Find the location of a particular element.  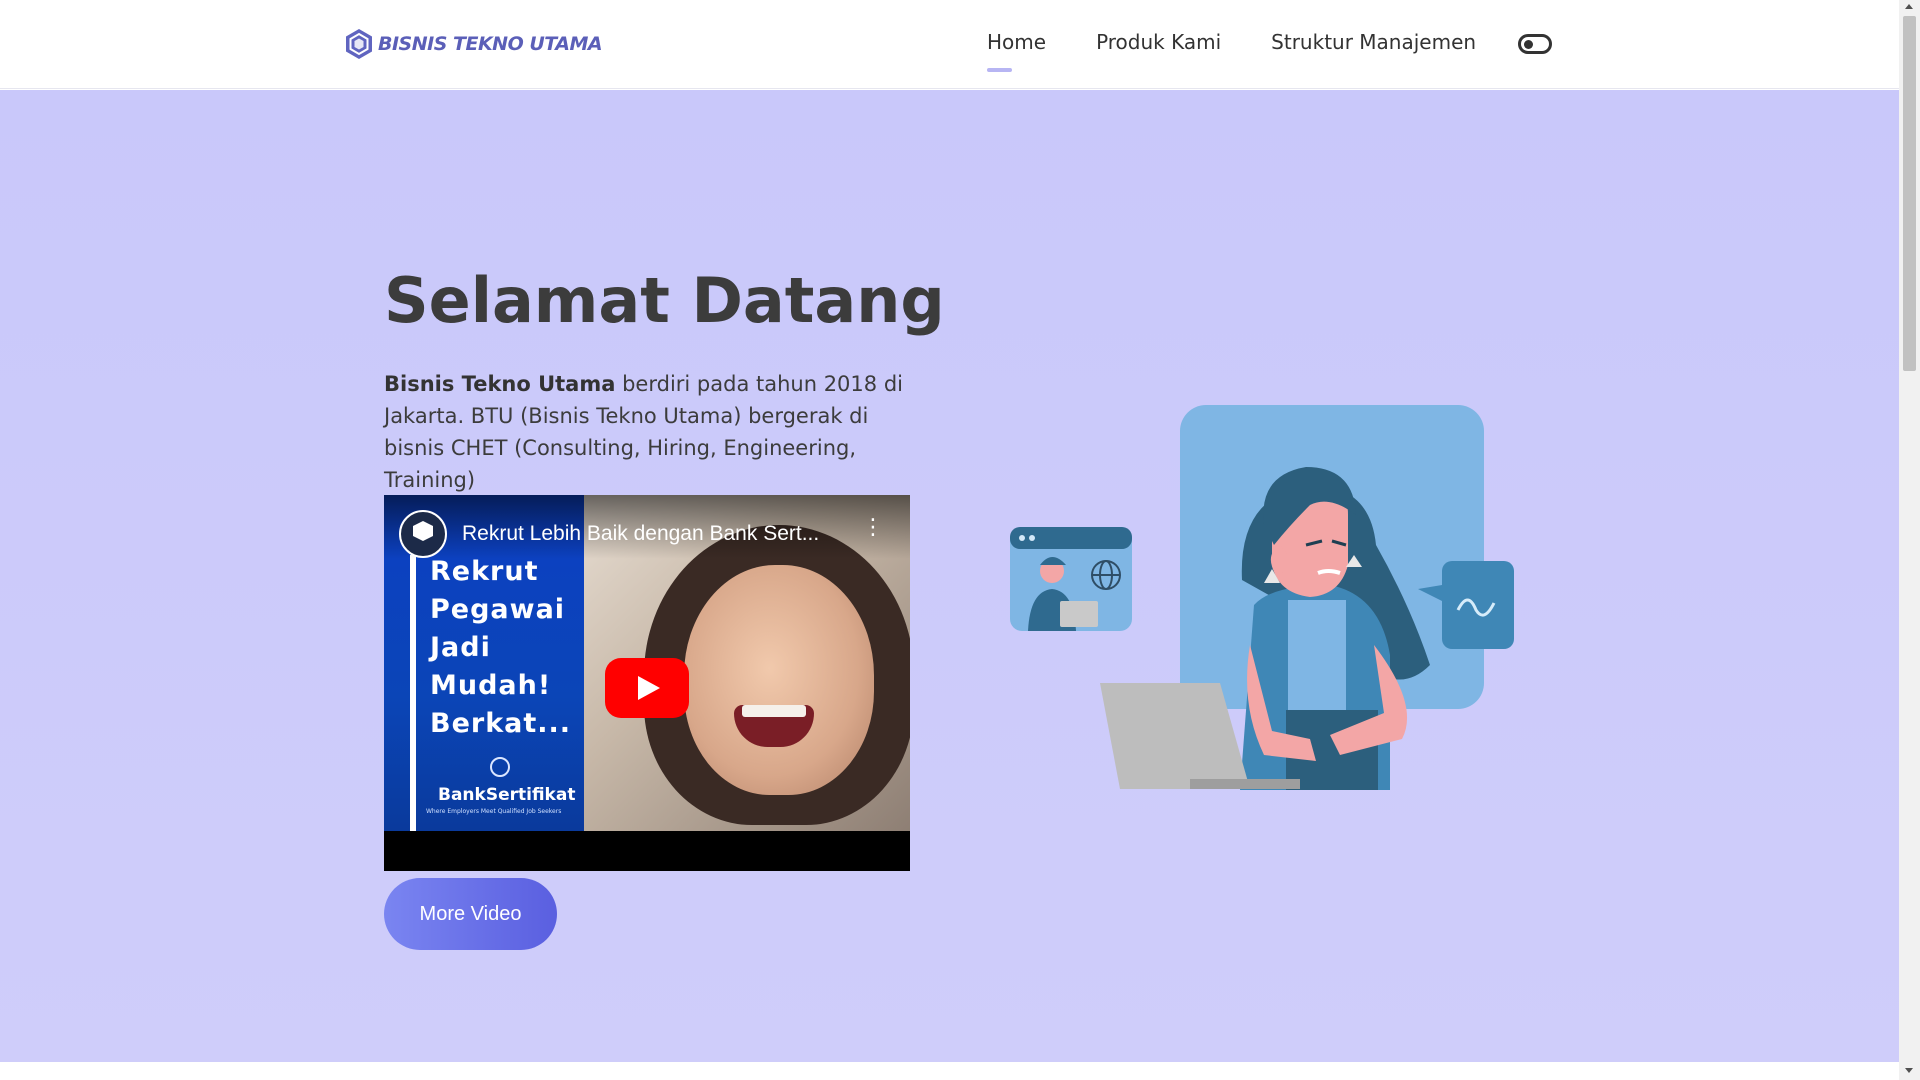

theme-toggle is located at coordinates (1535, 44).